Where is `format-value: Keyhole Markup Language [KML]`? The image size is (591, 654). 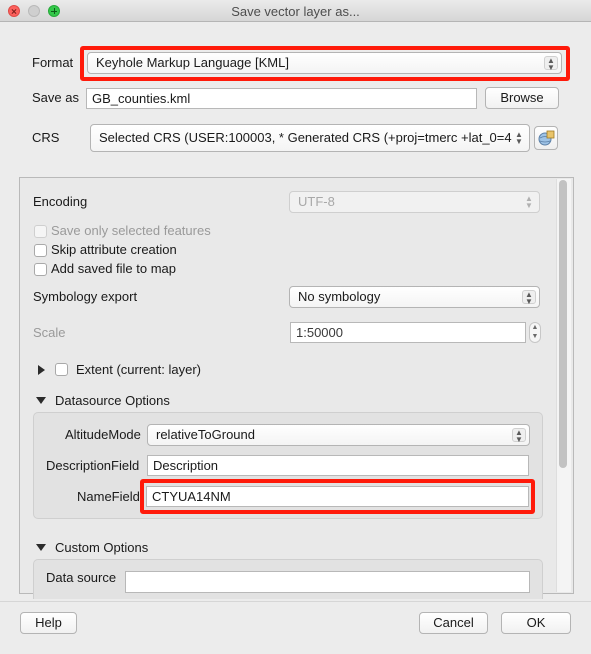 format-value: Keyhole Markup Language [KML] is located at coordinates (192, 62).